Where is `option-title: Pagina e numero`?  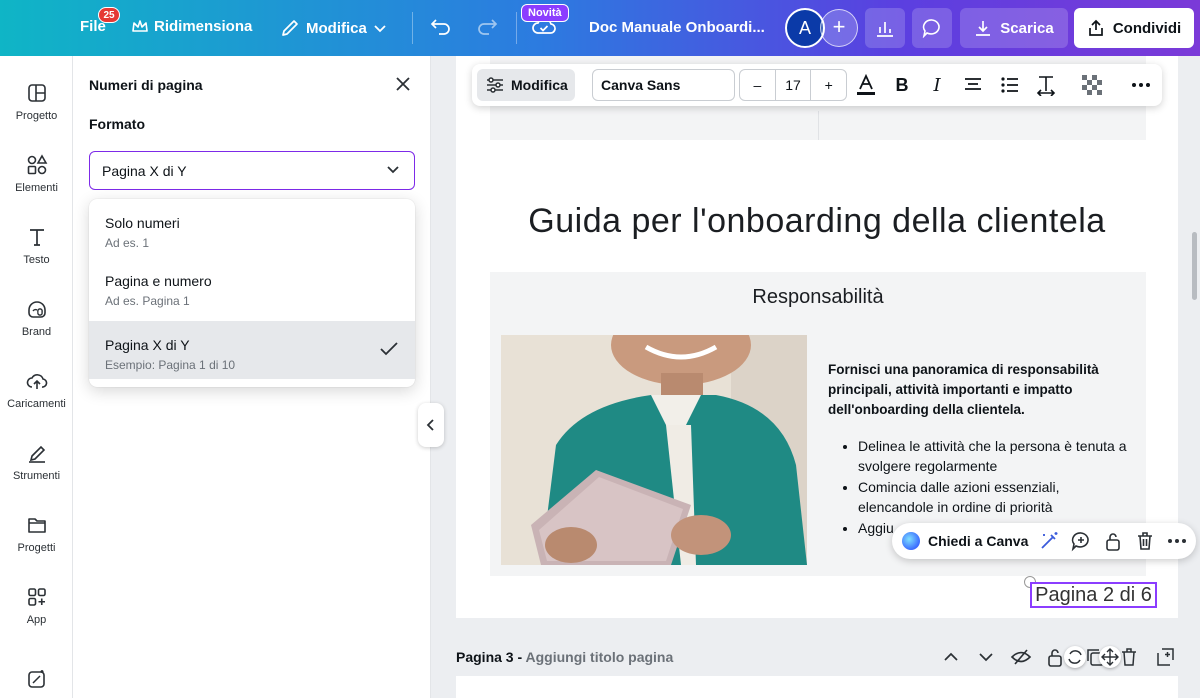
option-title: Pagina e numero is located at coordinates (158, 281).